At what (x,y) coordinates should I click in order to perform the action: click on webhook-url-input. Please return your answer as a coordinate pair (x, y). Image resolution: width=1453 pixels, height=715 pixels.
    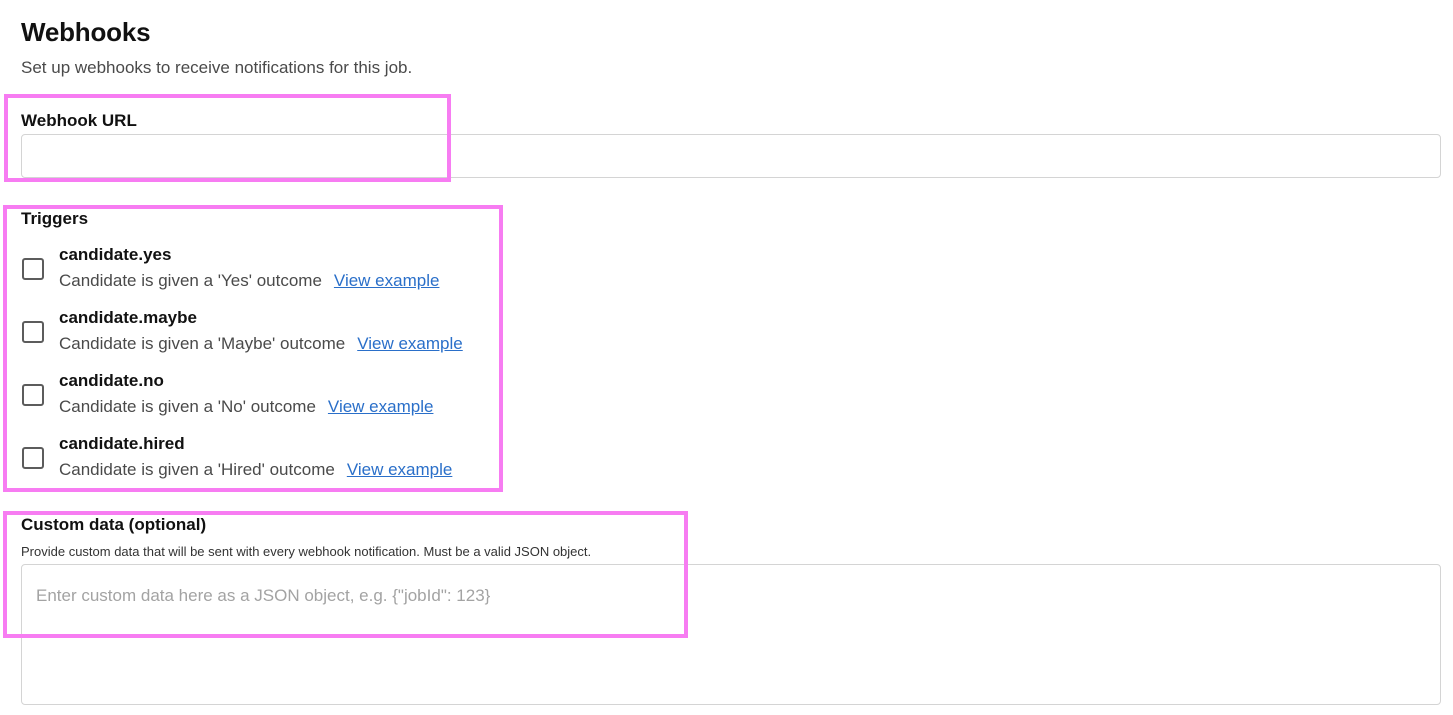
    Looking at the image, I should click on (731, 156).